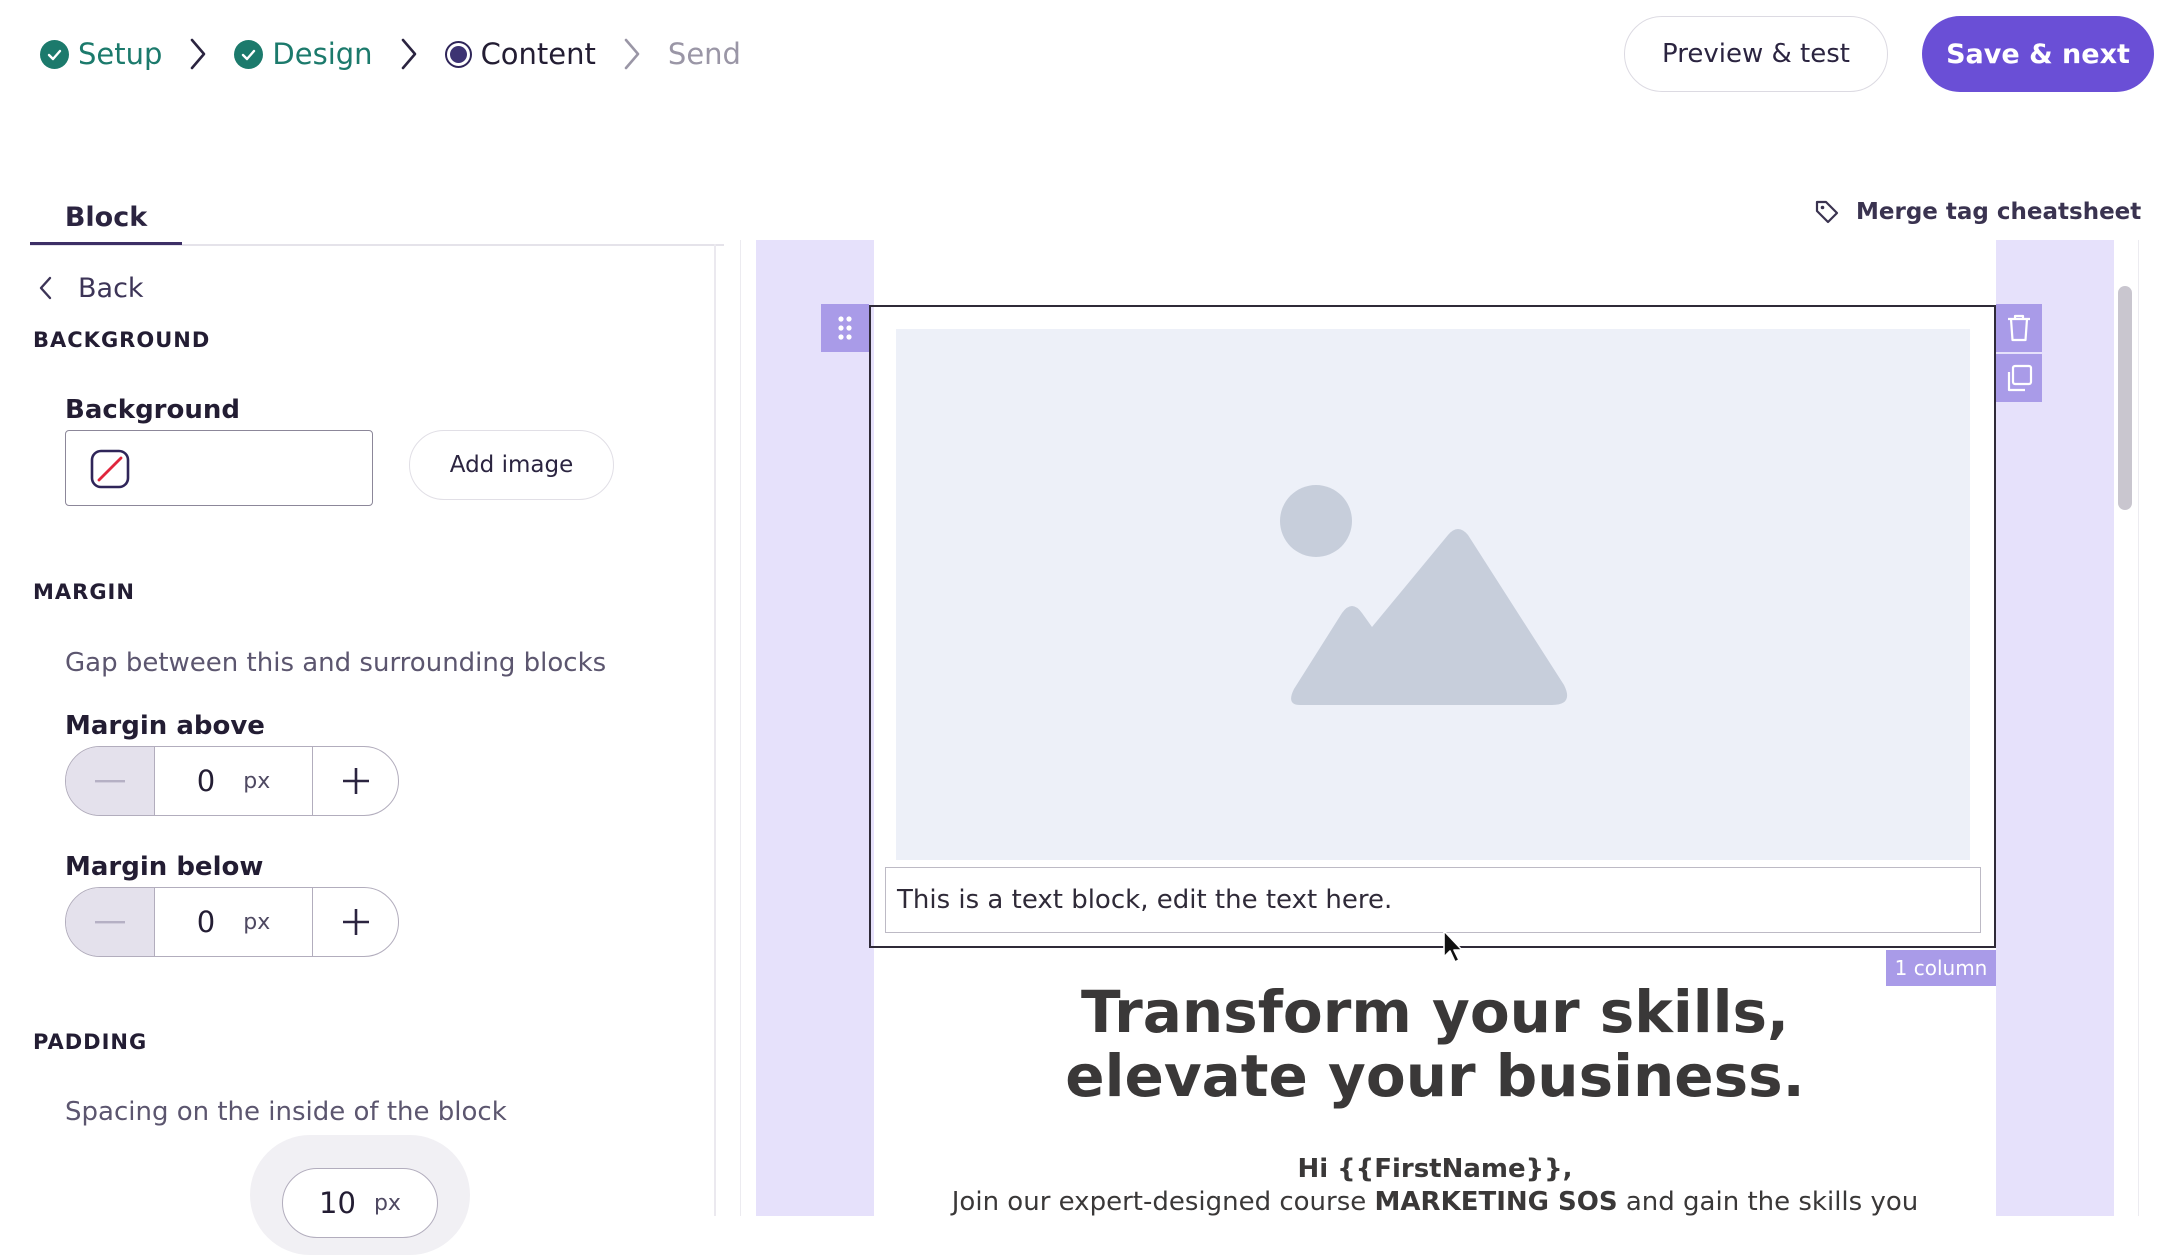 This screenshot has height=1255, width=2182. I want to click on margin-above-input: 0 px, so click(233, 781).